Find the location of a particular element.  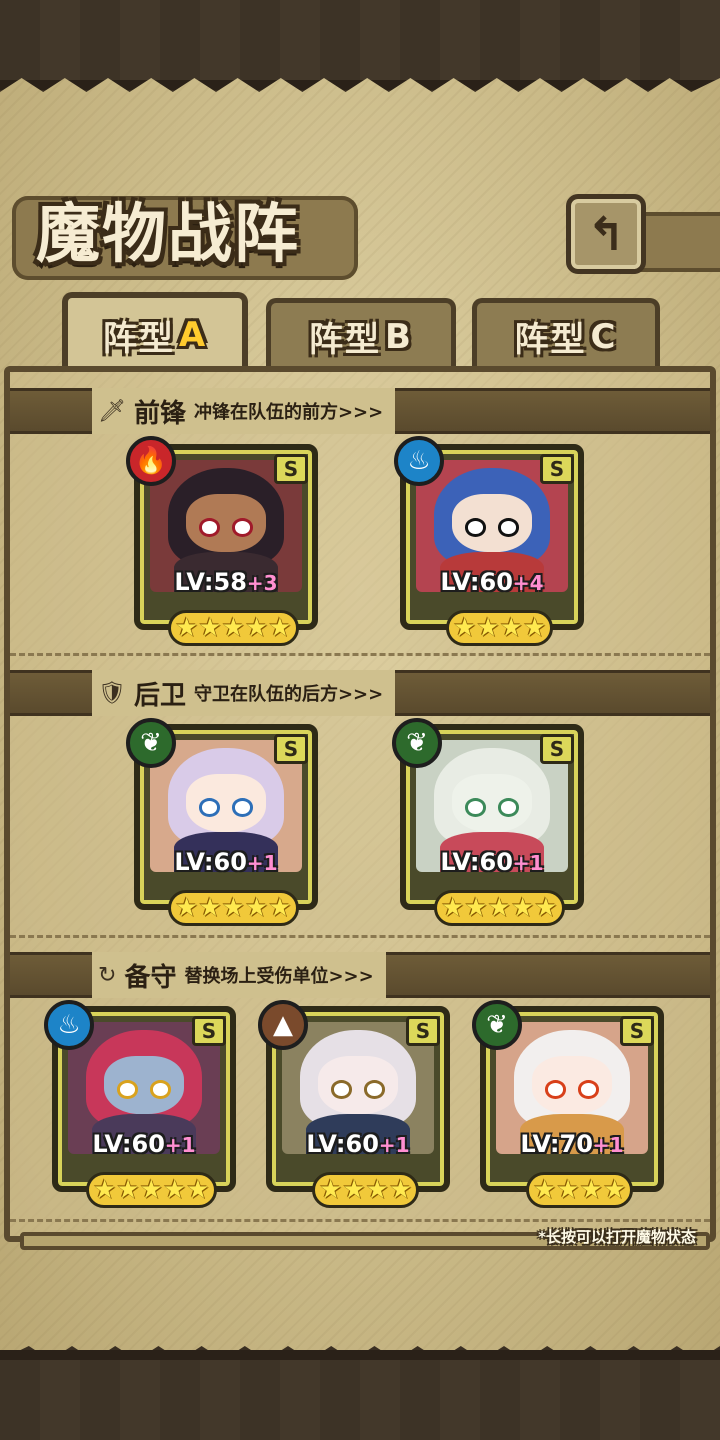

level-plus: +3 is located at coordinates (262, 583).